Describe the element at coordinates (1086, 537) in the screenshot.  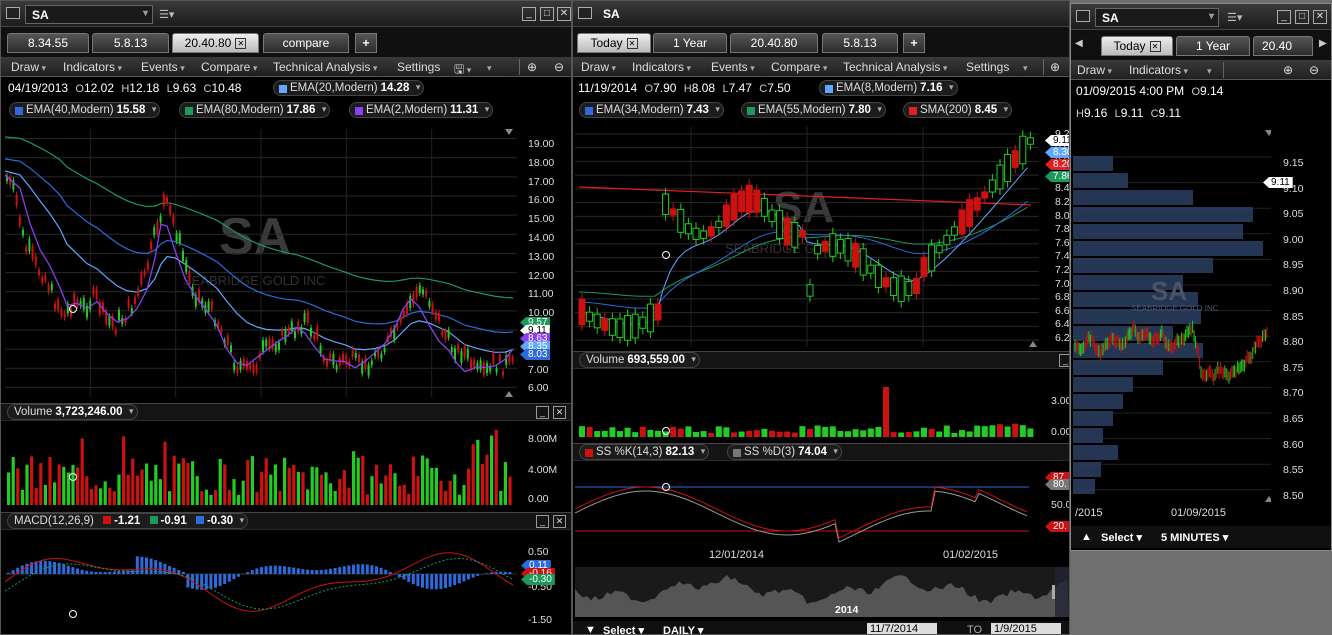
I see `collapse-icon: ▲` at that location.